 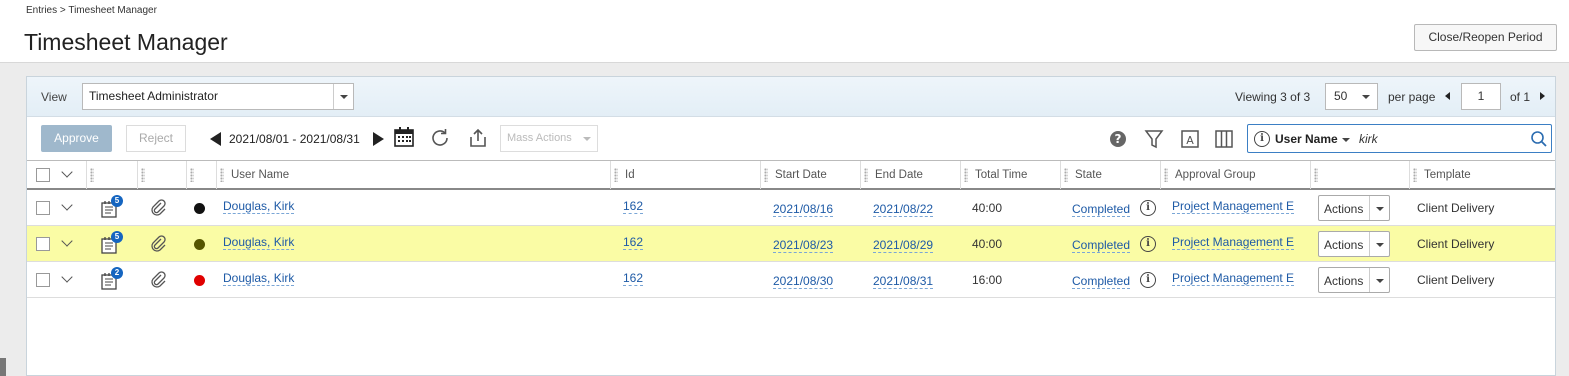 I want to click on search-box: i User Name kirk, so click(x=1399, y=138).